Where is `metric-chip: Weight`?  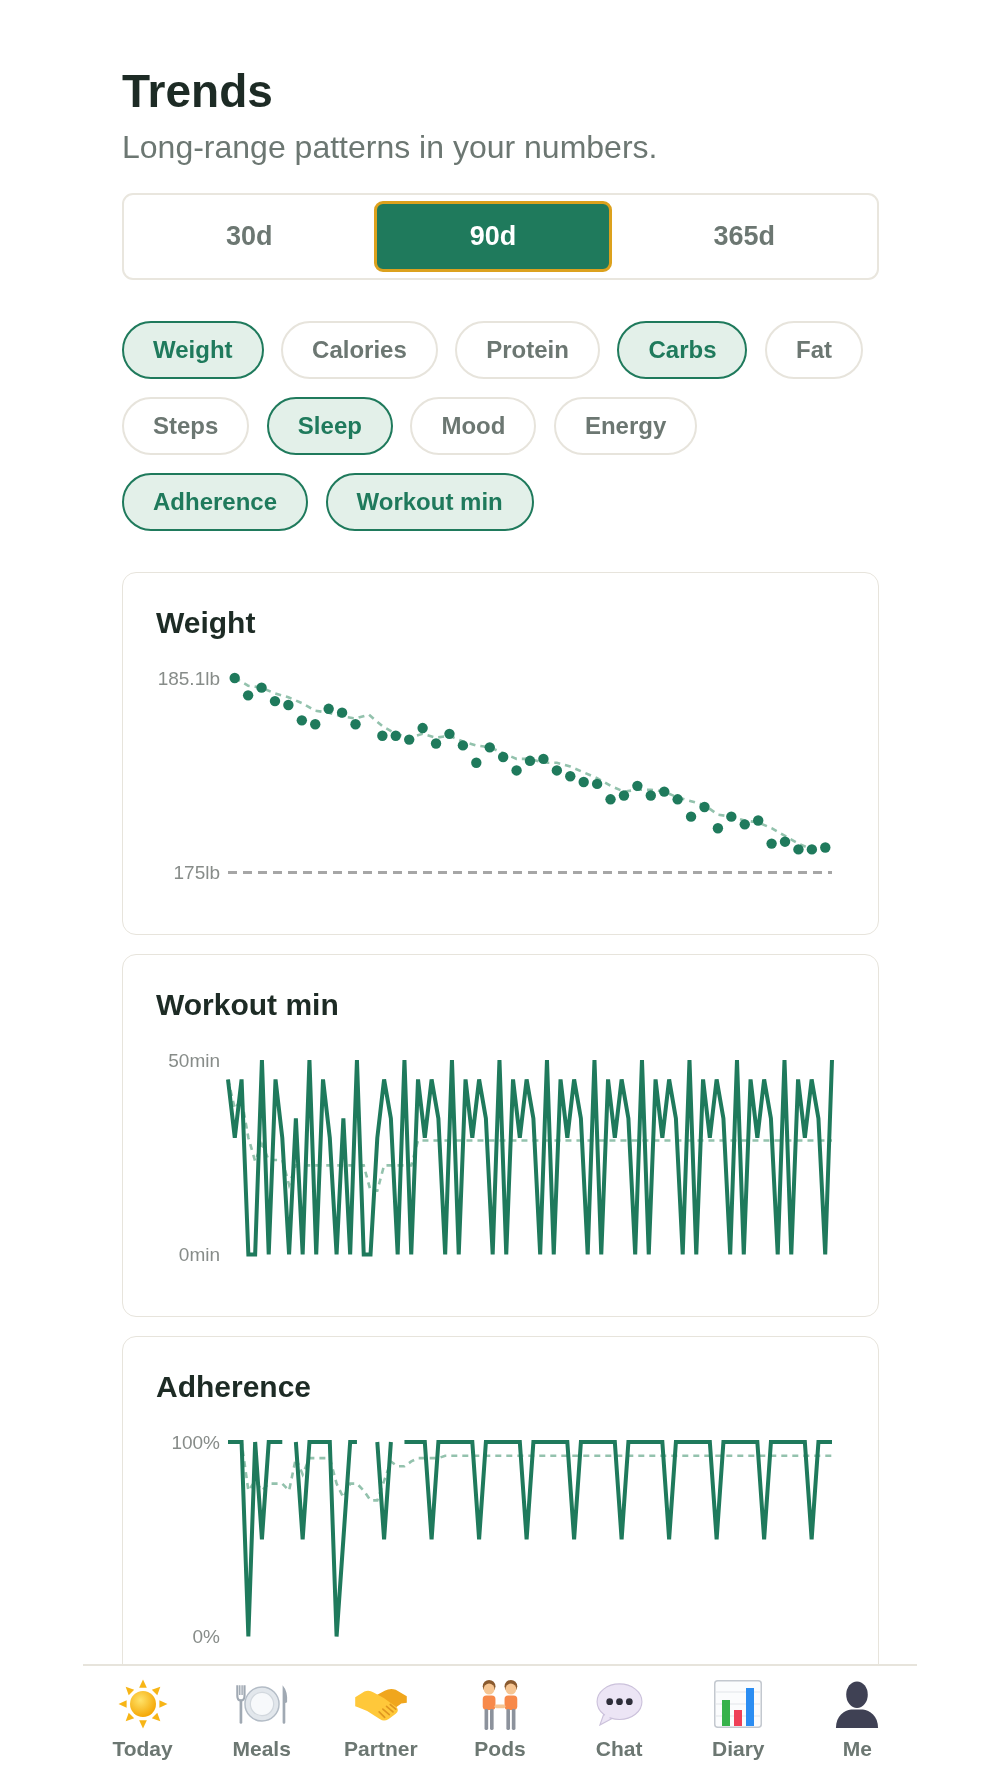
metric-chip: Weight is located at coordinates (193, 350).